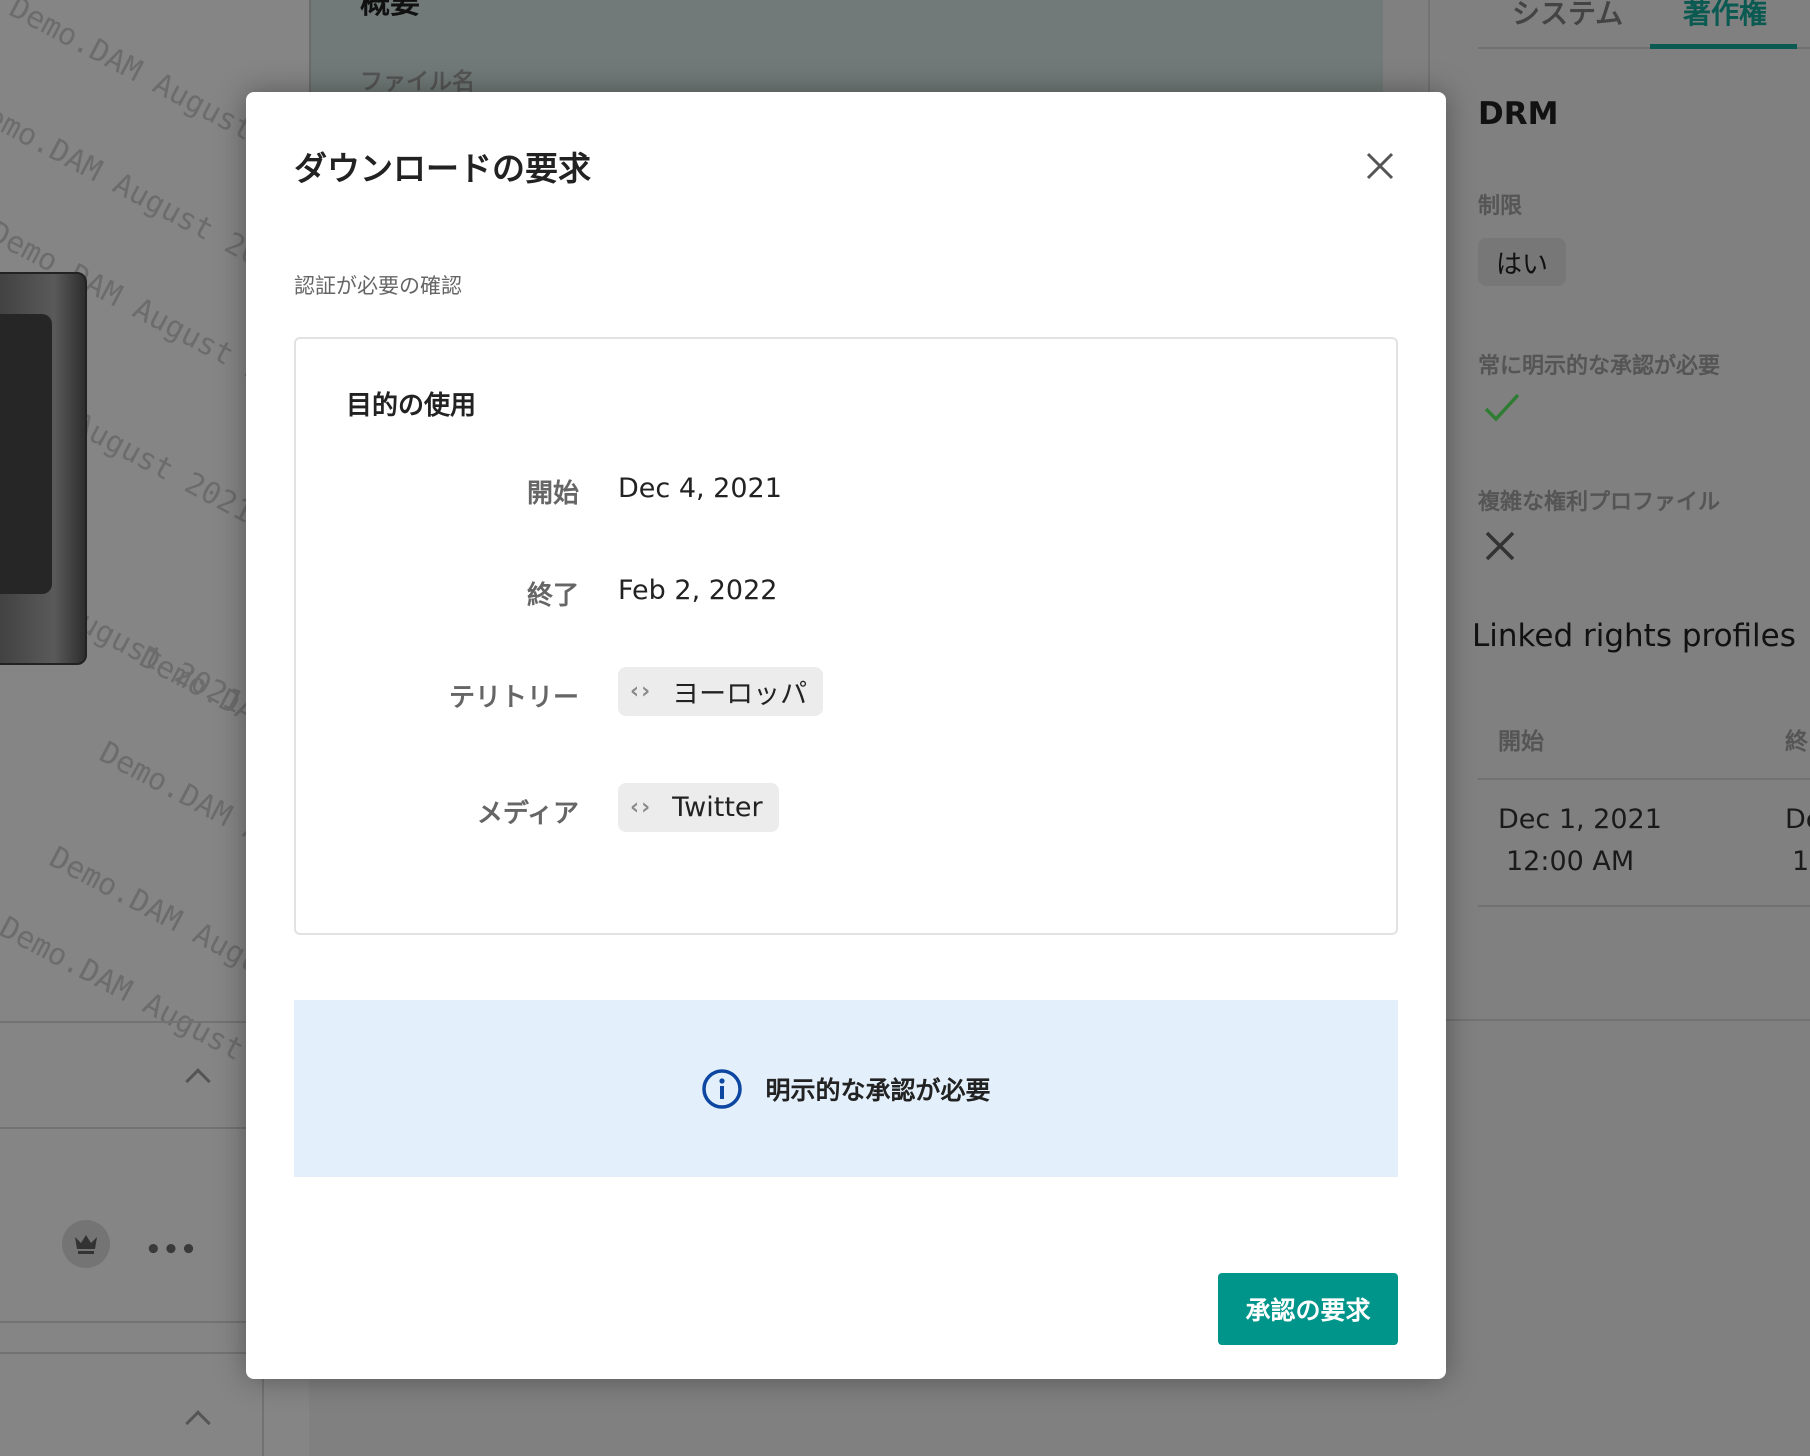  Describe the element at coordinates (1596, 1020) in the screenshot. I see `divider` at that location.